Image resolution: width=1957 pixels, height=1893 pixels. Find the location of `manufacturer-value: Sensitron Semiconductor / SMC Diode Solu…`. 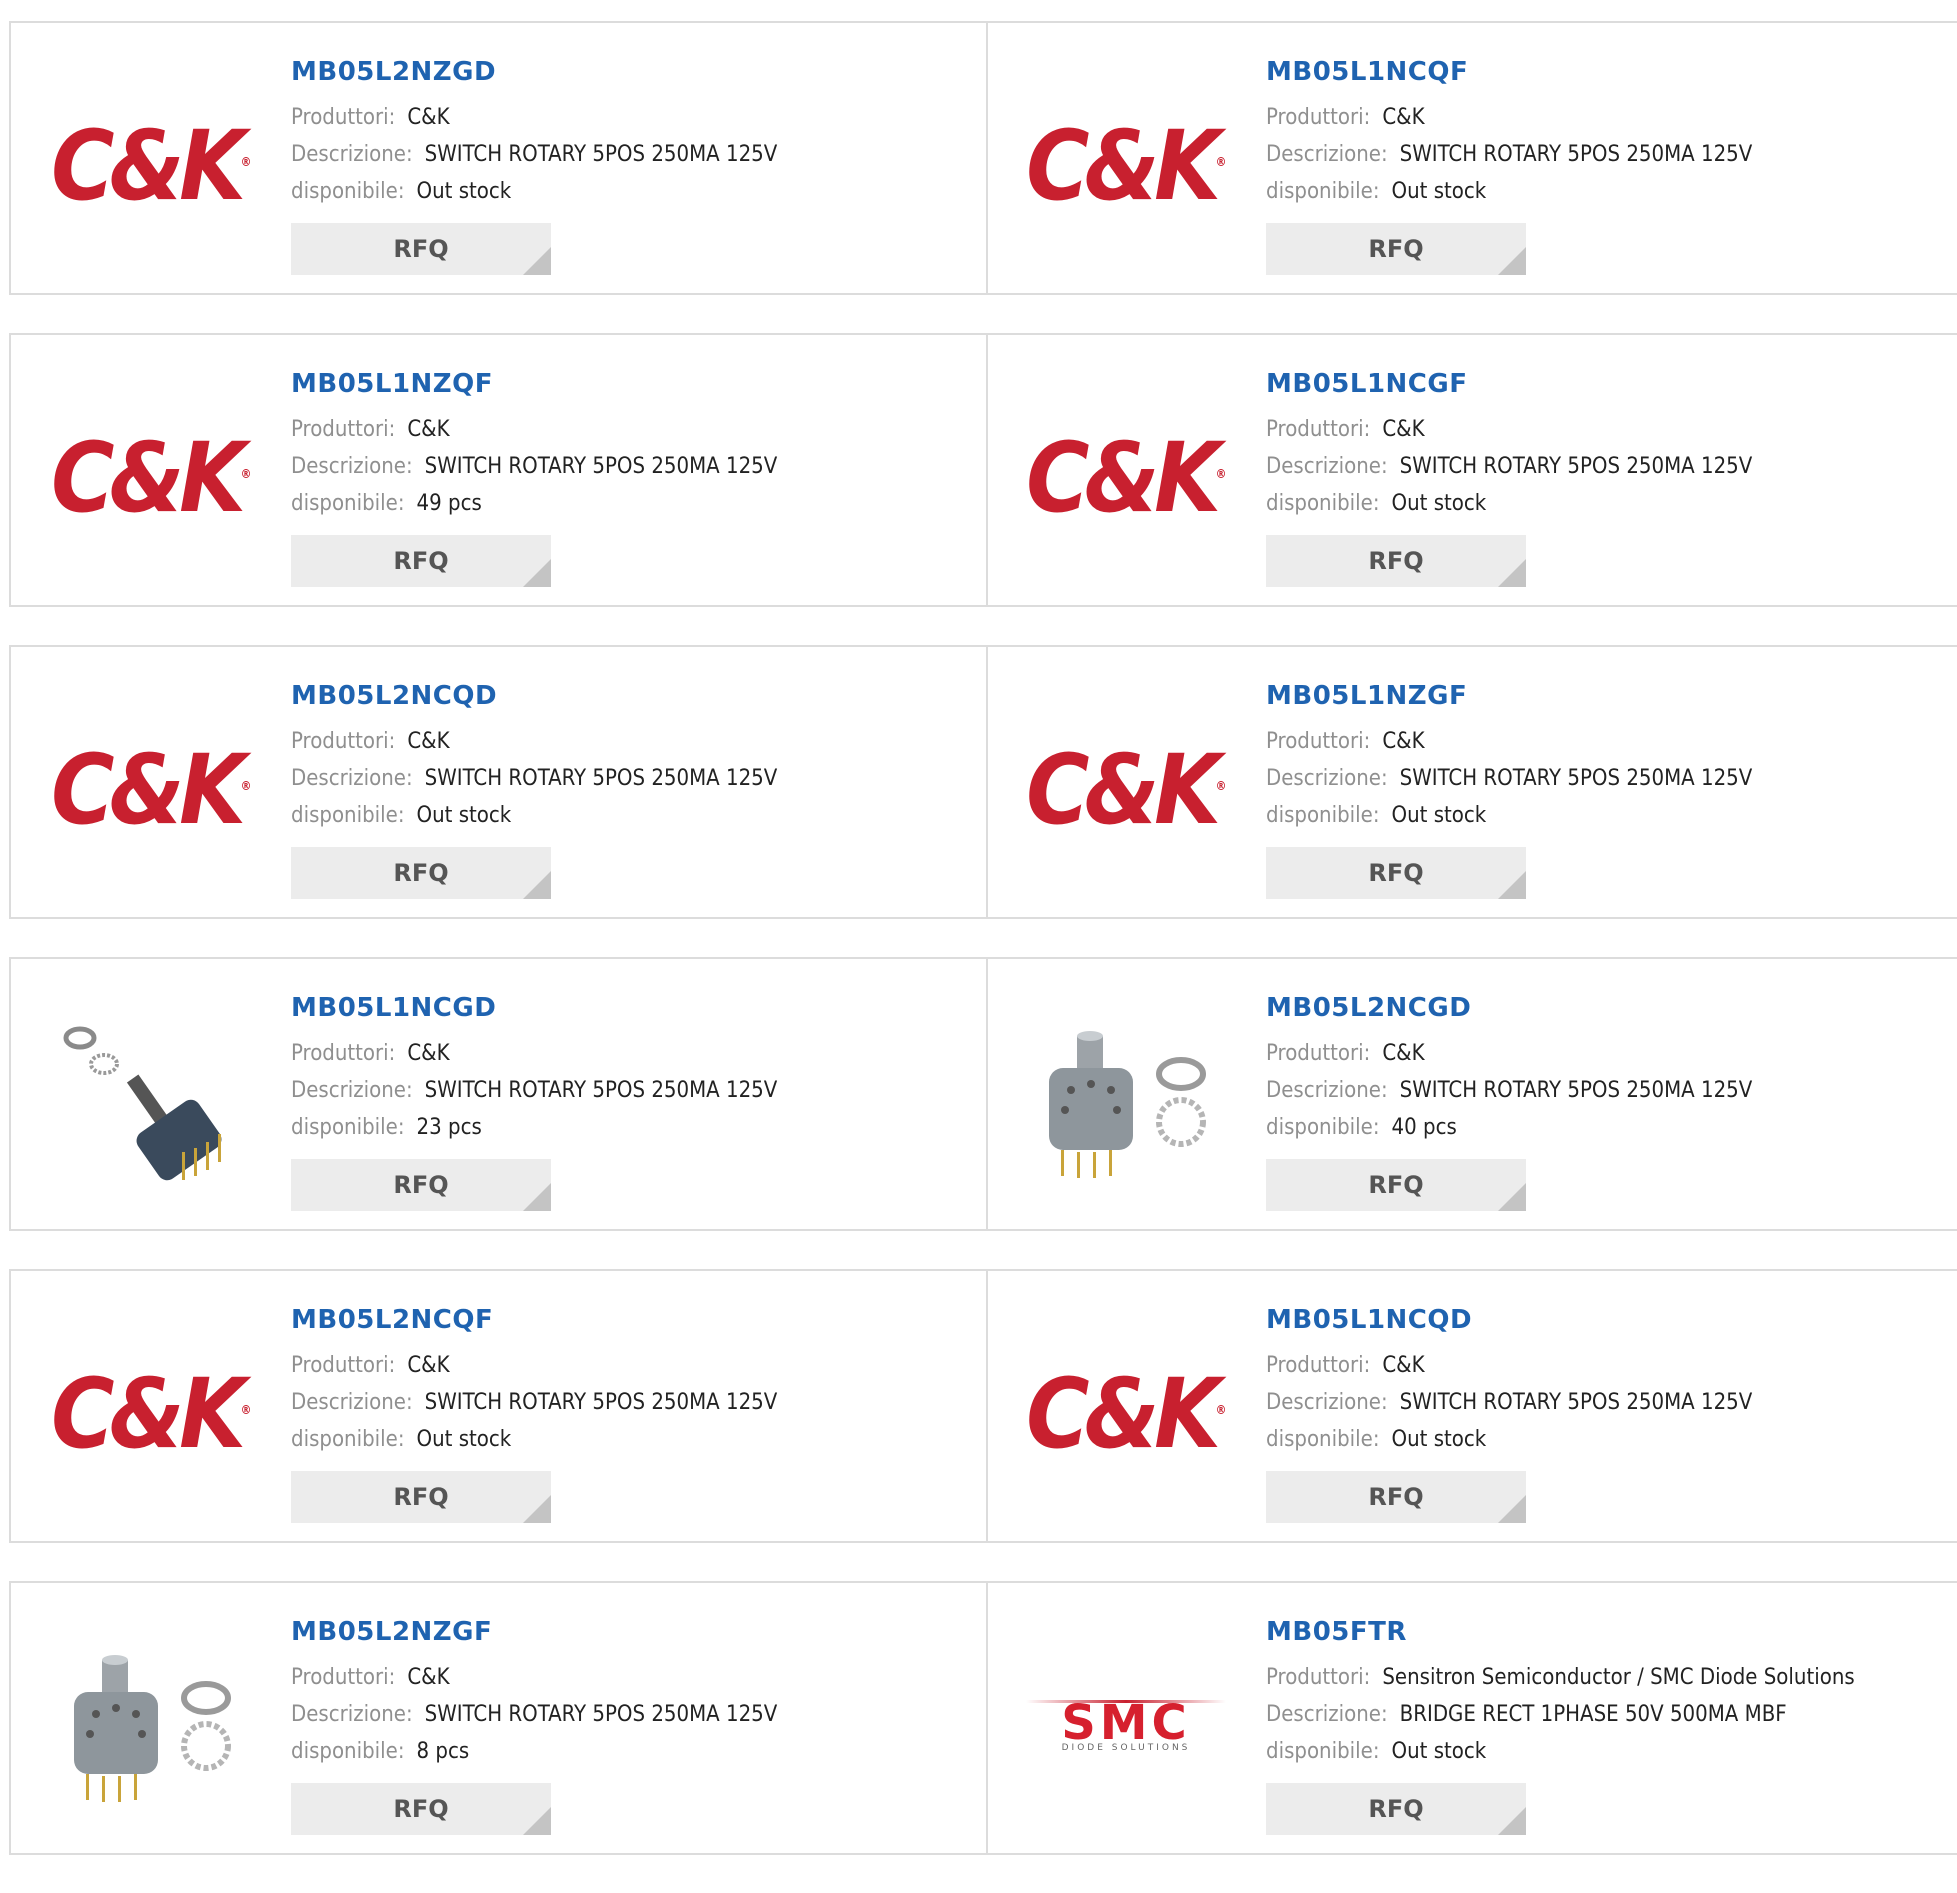

manufacturer-value: Sensitron Semiconductor / SMC Diode Solu… is located at coordinates (1618, 1677).